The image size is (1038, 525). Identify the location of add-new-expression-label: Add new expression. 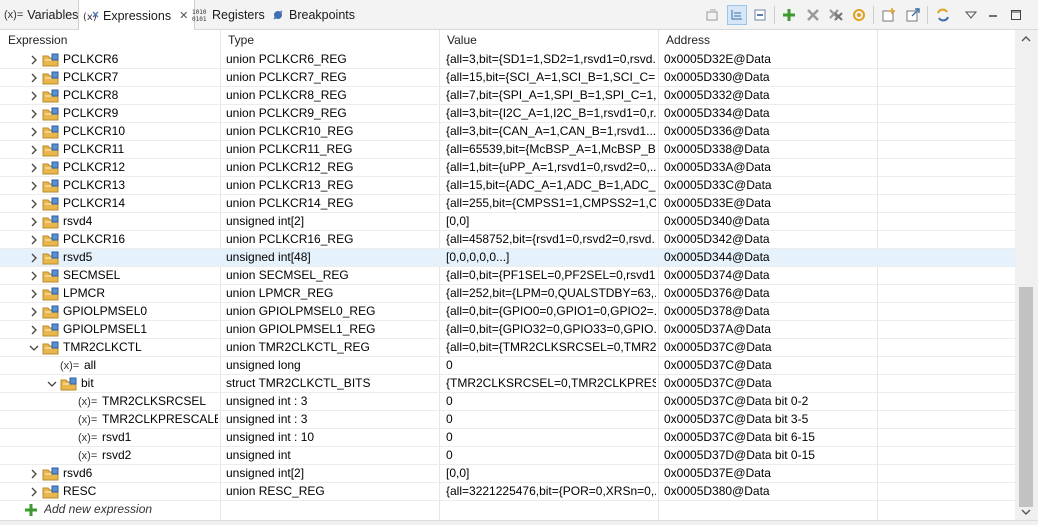
(98, 509).